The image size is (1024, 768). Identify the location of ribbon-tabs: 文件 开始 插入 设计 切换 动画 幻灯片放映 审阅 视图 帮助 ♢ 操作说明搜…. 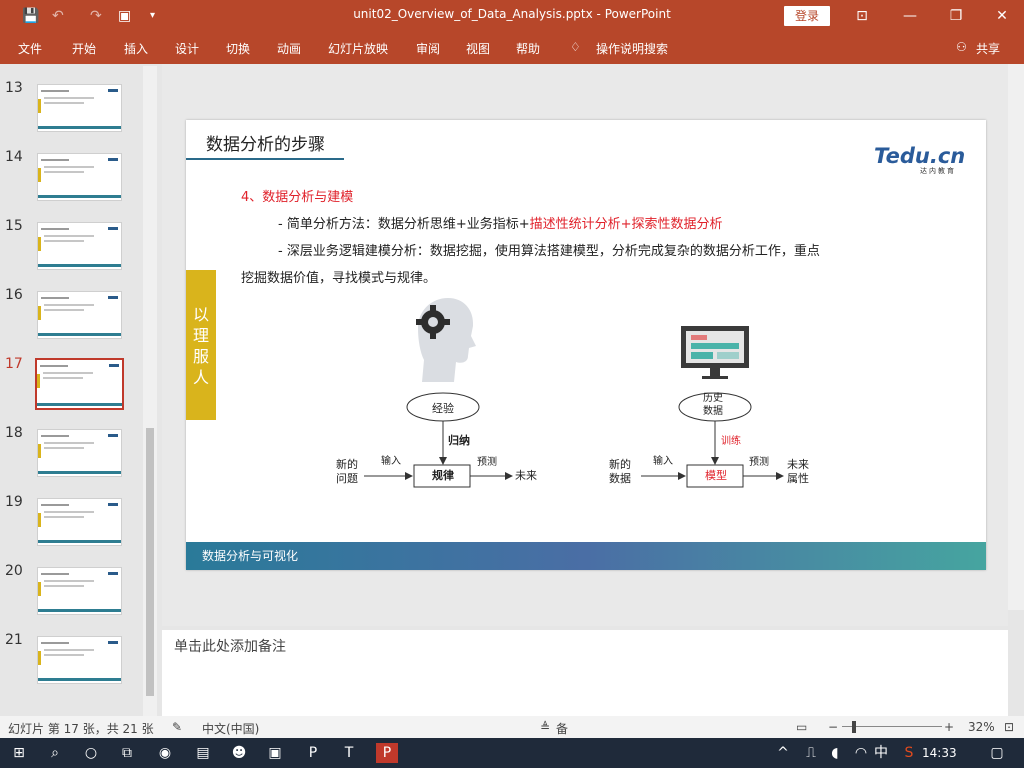
(512, 48).